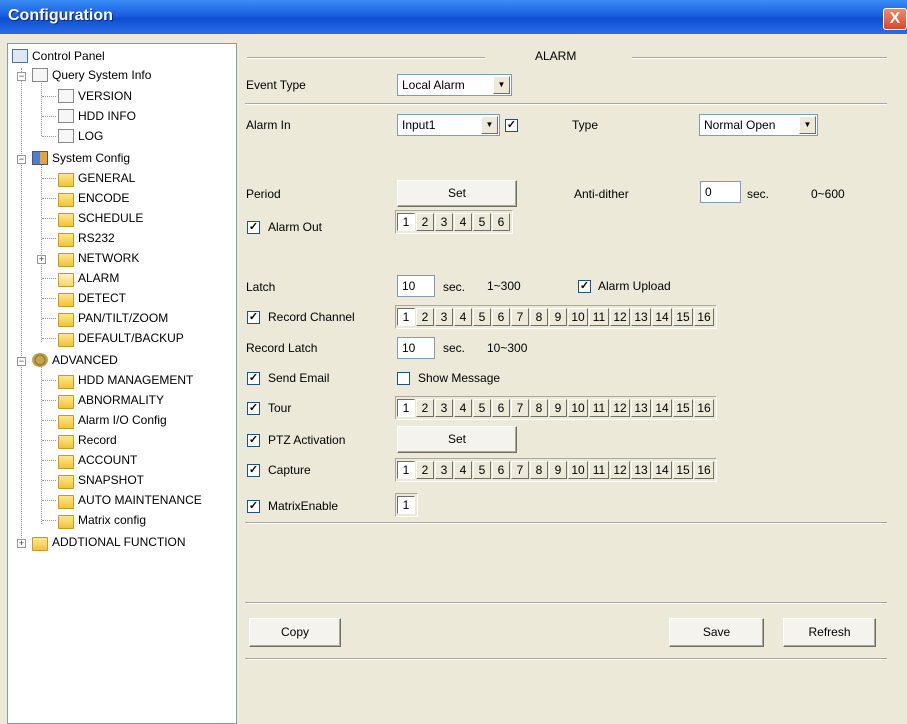 Image resolution: width=907 pixels, height=724 pixels. What do you see at coordinates (276, 85) in the screenshot?
I see `event-type-label: Event Type` at bounding box center [276, 85].